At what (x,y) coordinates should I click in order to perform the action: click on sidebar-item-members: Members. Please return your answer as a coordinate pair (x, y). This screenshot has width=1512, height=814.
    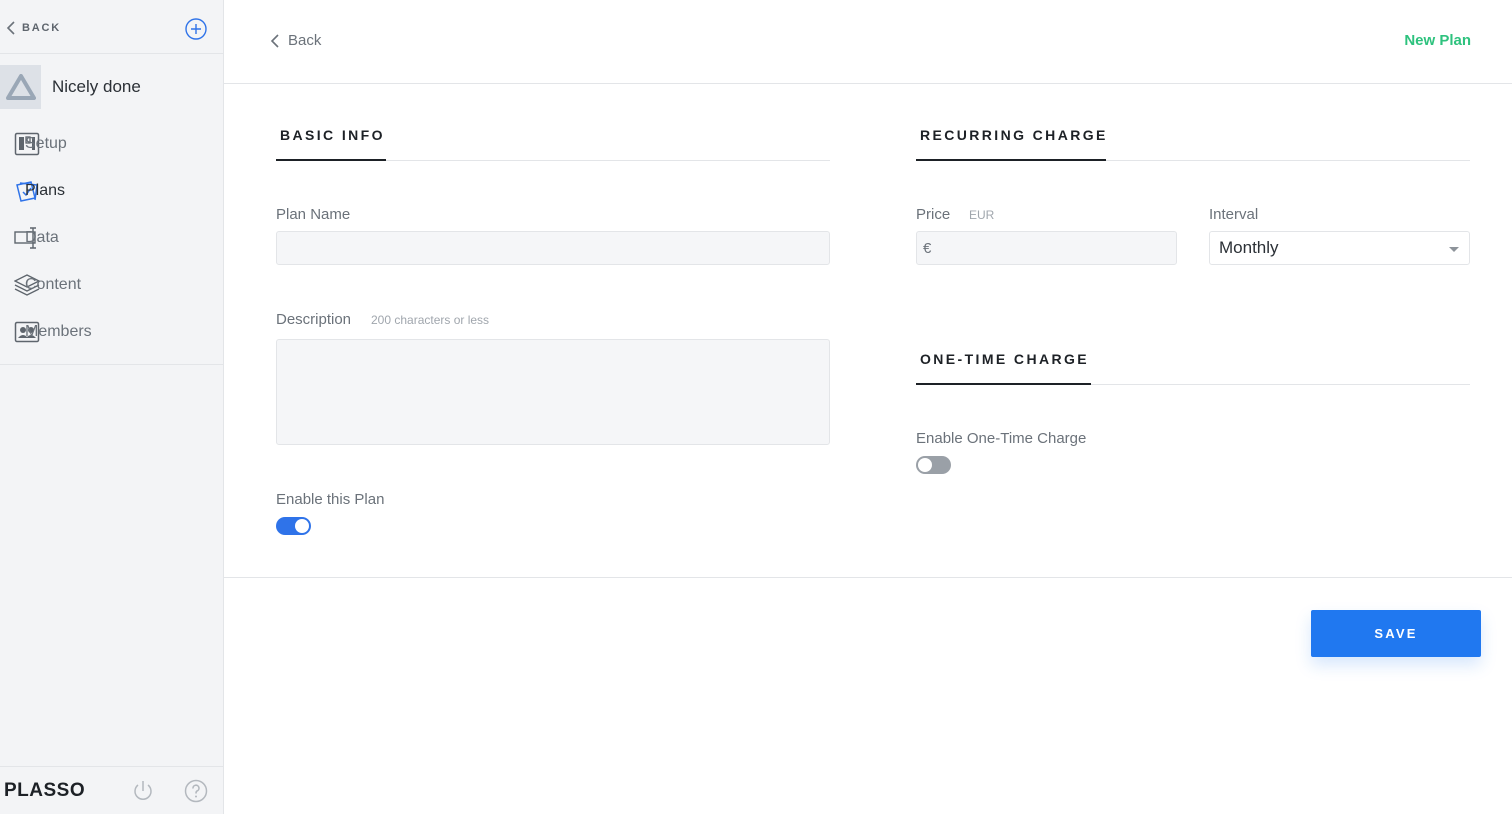
    Looking at the image, I should click on (111, 331).